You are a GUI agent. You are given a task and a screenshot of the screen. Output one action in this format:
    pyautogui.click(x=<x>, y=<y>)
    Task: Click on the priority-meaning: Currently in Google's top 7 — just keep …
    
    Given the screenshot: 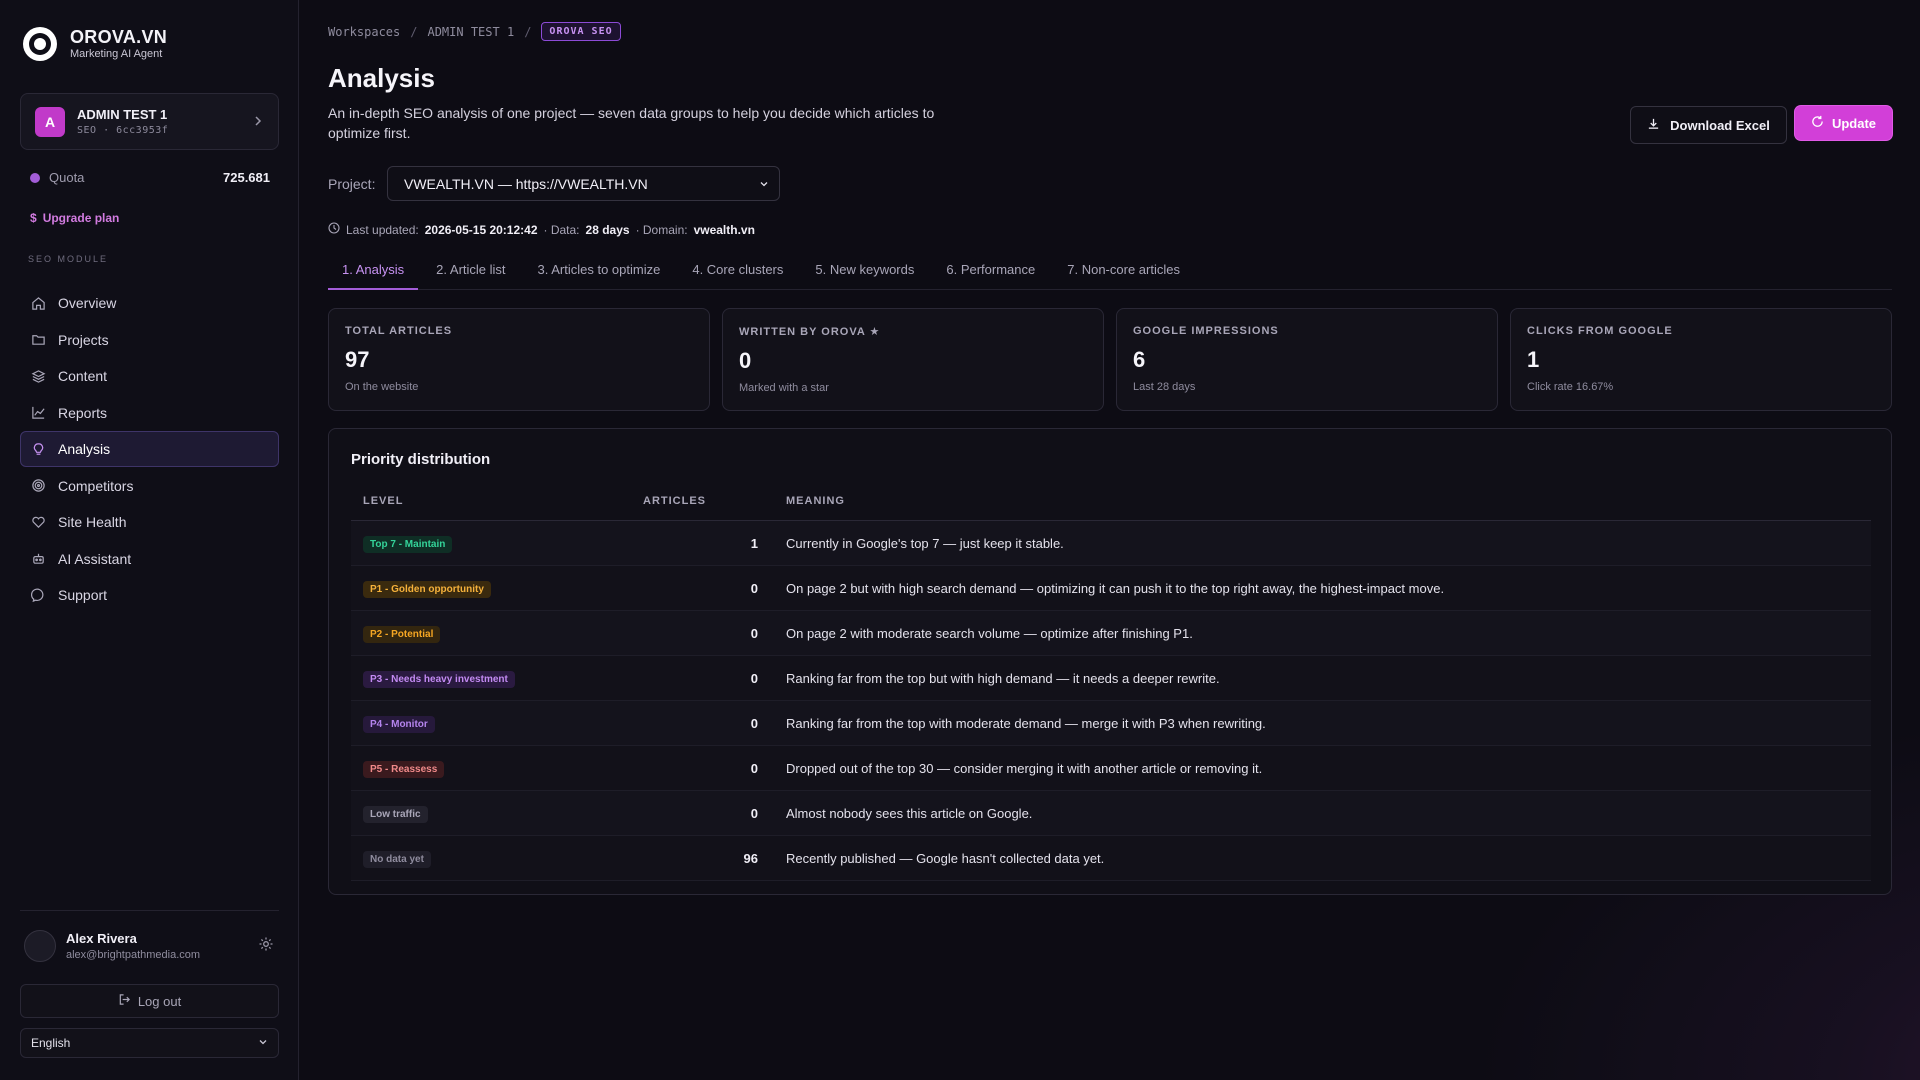 What is the action you would take?
    pyautogui.click(x=925, y=543)
    